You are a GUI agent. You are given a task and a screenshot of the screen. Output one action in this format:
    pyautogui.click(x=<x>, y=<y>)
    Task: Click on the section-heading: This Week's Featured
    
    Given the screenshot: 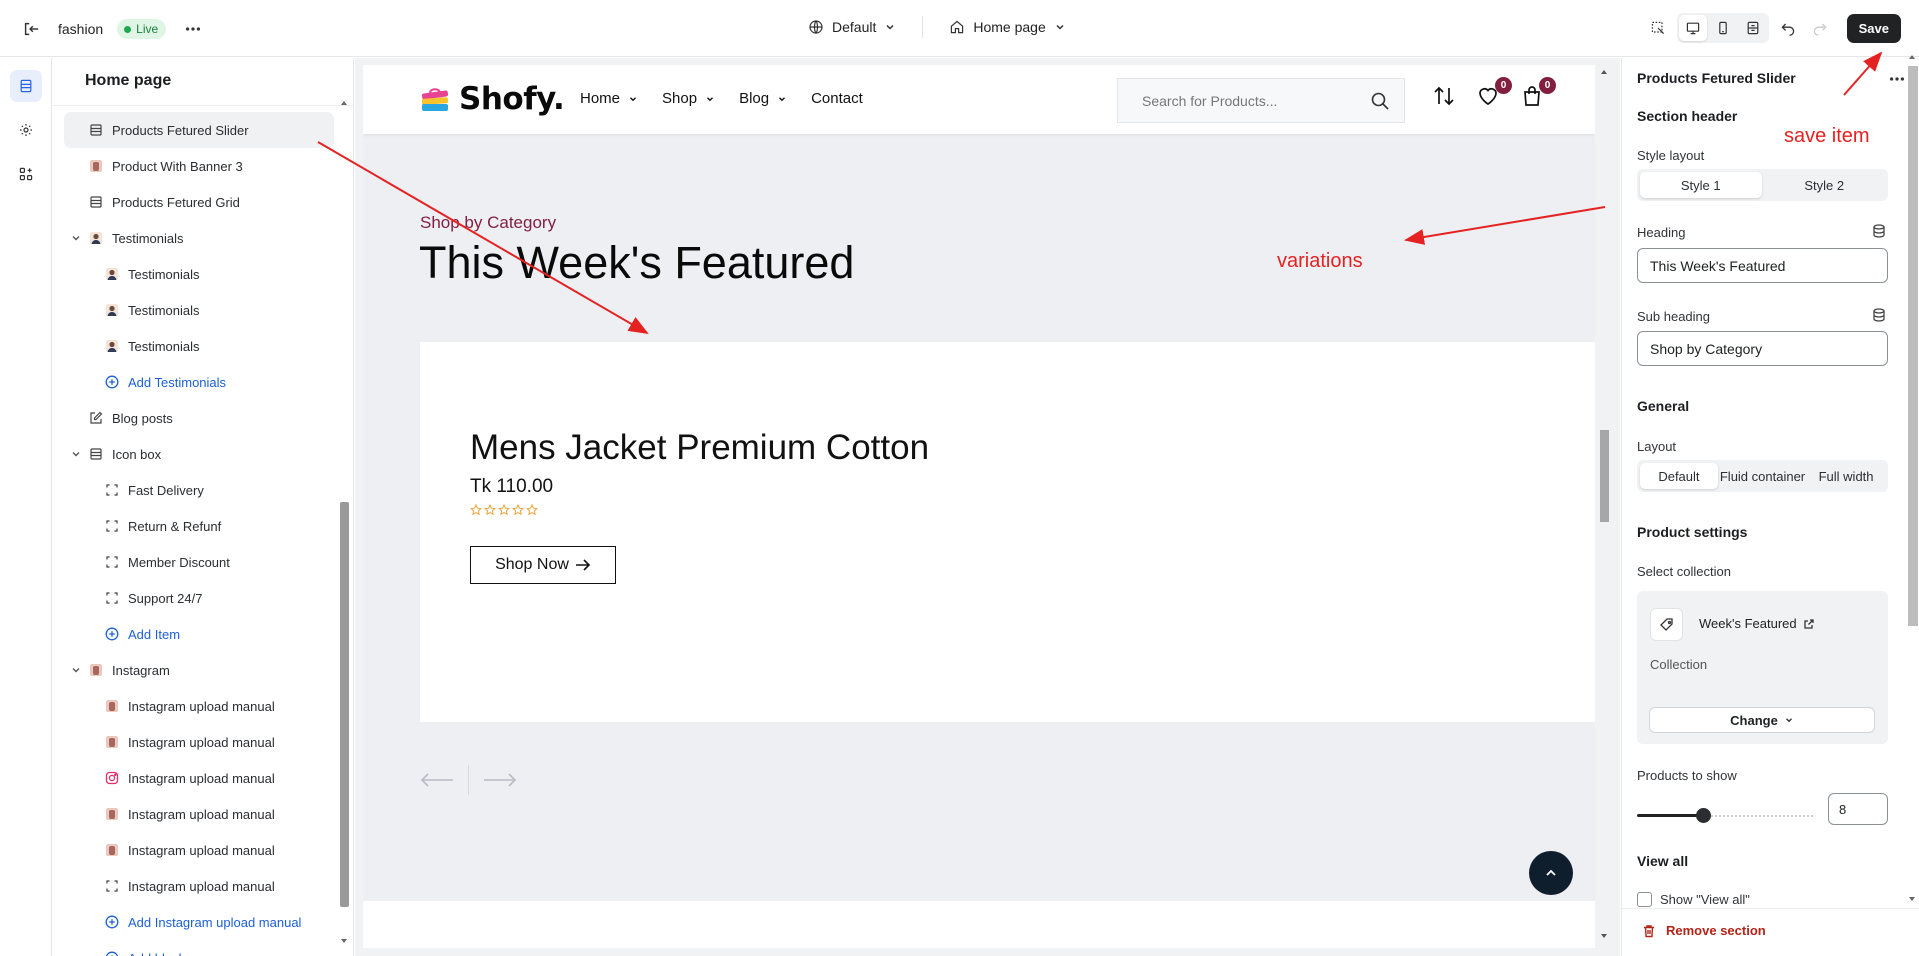 What is the action you would take?
    pyautogui.click(x=636, y=263)
    